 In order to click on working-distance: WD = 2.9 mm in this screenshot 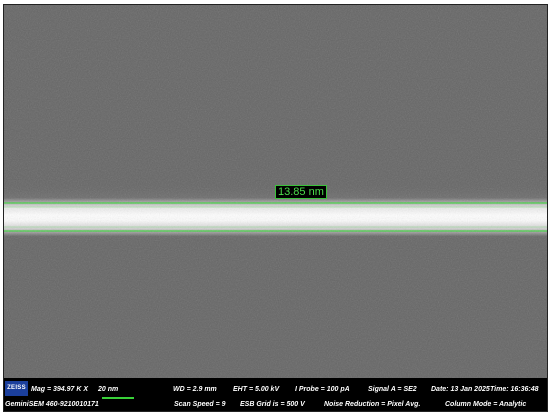, I will do `click(195, 389)`.